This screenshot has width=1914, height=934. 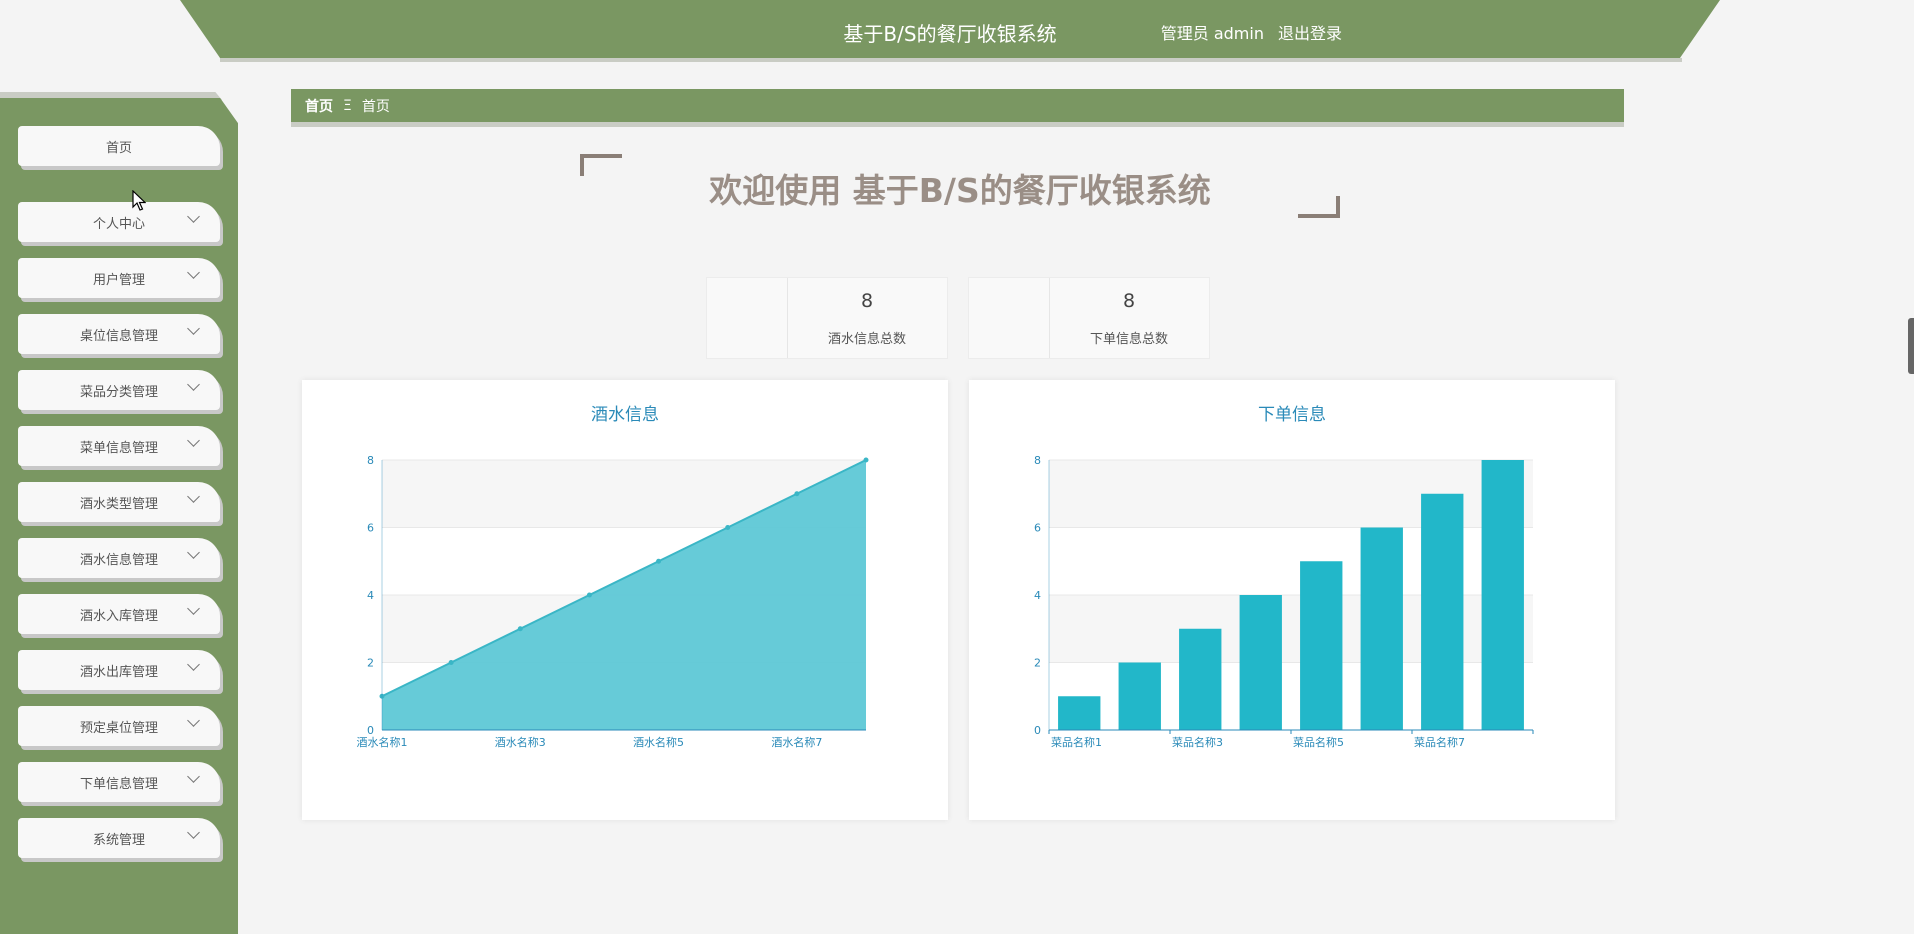 I want to click on stat-card-orders: 8 下单信息总数, so click(x=1089, y=318).